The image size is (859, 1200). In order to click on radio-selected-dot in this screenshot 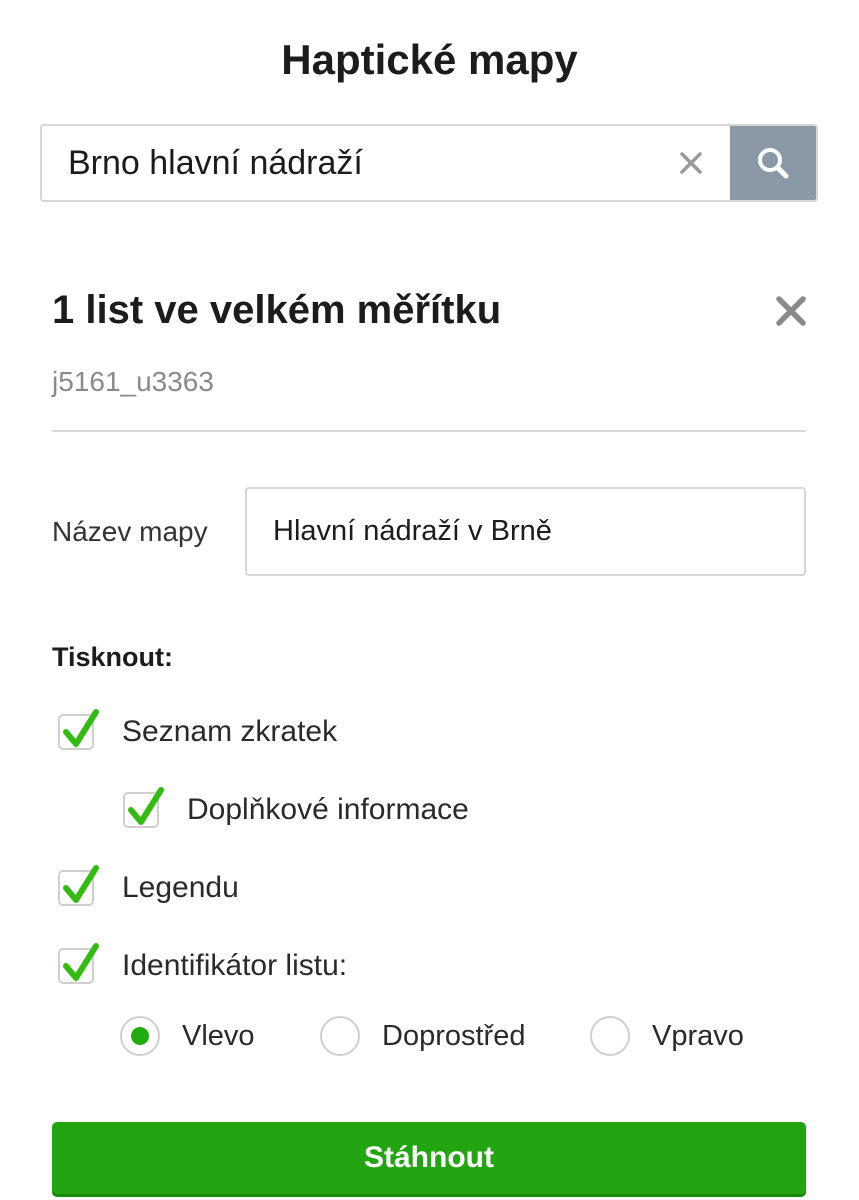, I will do `click(140, 1036)`.